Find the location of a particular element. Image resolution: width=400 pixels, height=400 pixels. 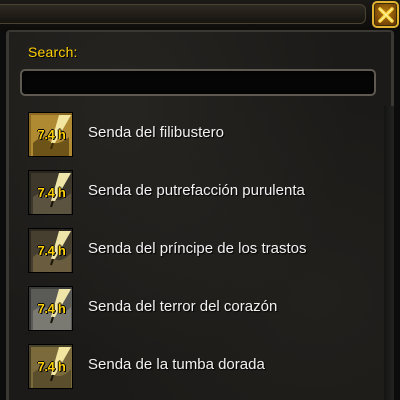

list-item: 7.4 h Senda del príncipe de los trastos is located at coordinates (203, 251).